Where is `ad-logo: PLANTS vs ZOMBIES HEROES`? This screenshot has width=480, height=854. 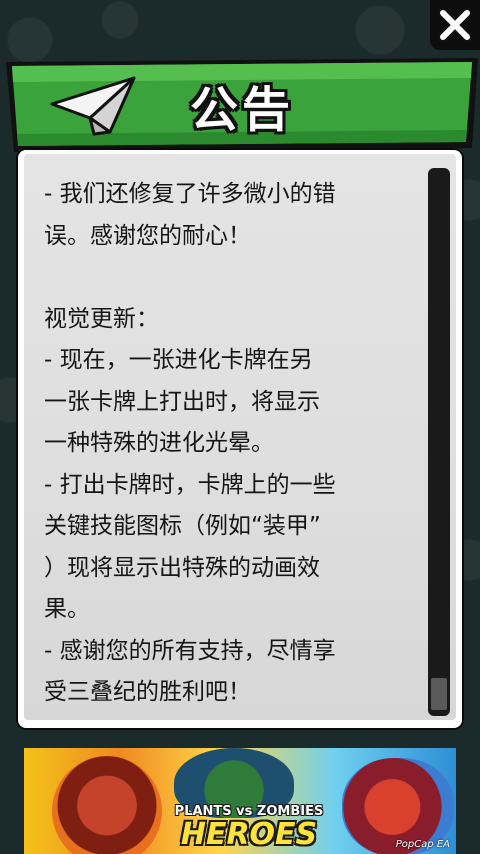
ad-logo: PLANTS vs ZOMBIES HEROES is located at coordinates (249, 827).